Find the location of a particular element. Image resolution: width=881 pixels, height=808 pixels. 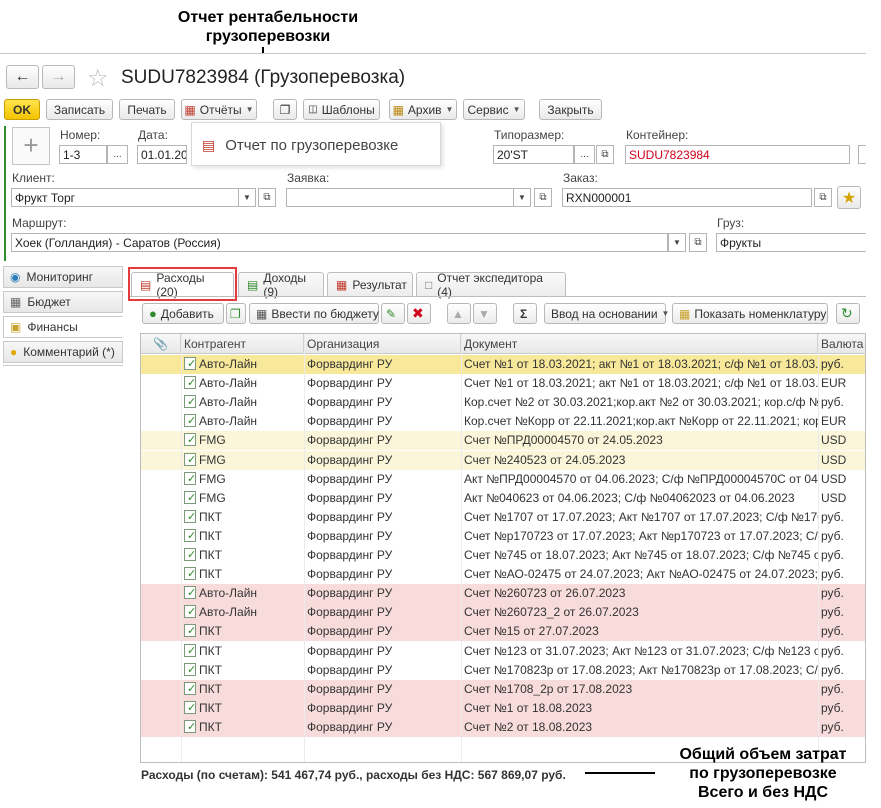

size-field: 20'ST is located at coordinates (533, 154).